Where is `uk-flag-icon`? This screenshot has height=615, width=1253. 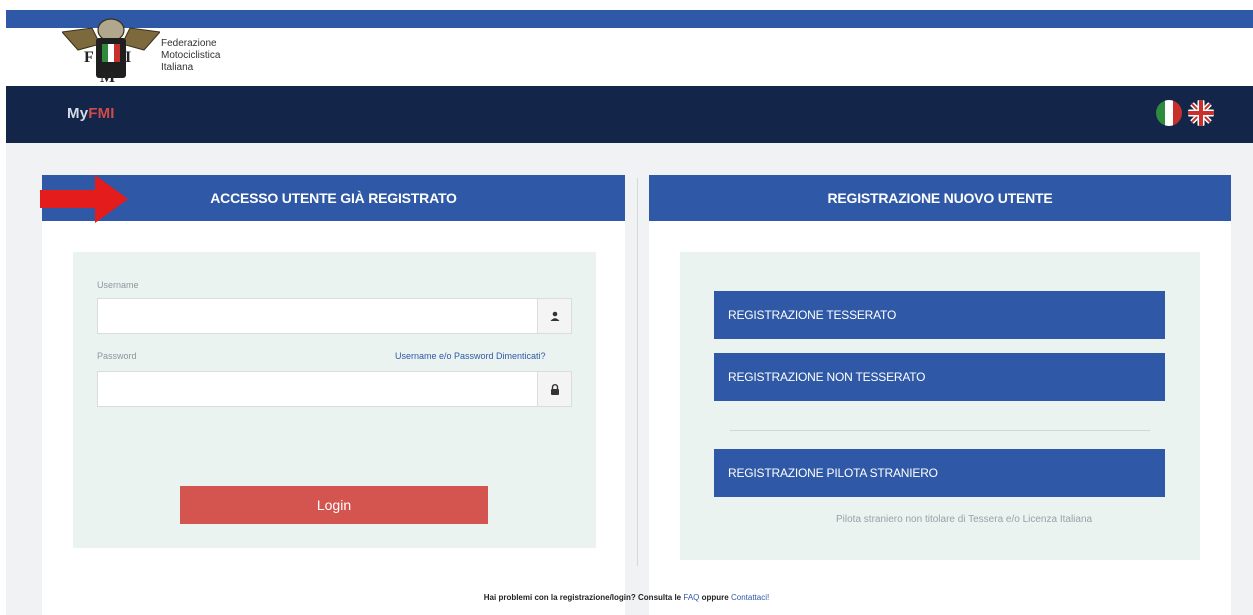 uk-flag-icon is located at coordinates (1201, 113).